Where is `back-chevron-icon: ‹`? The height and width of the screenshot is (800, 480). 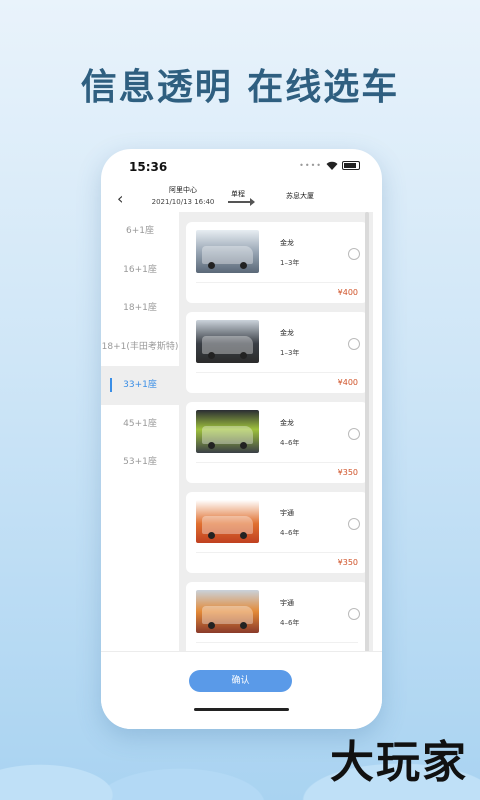
back-chevron-icon: ‹ is located at coordinates (120, 198).